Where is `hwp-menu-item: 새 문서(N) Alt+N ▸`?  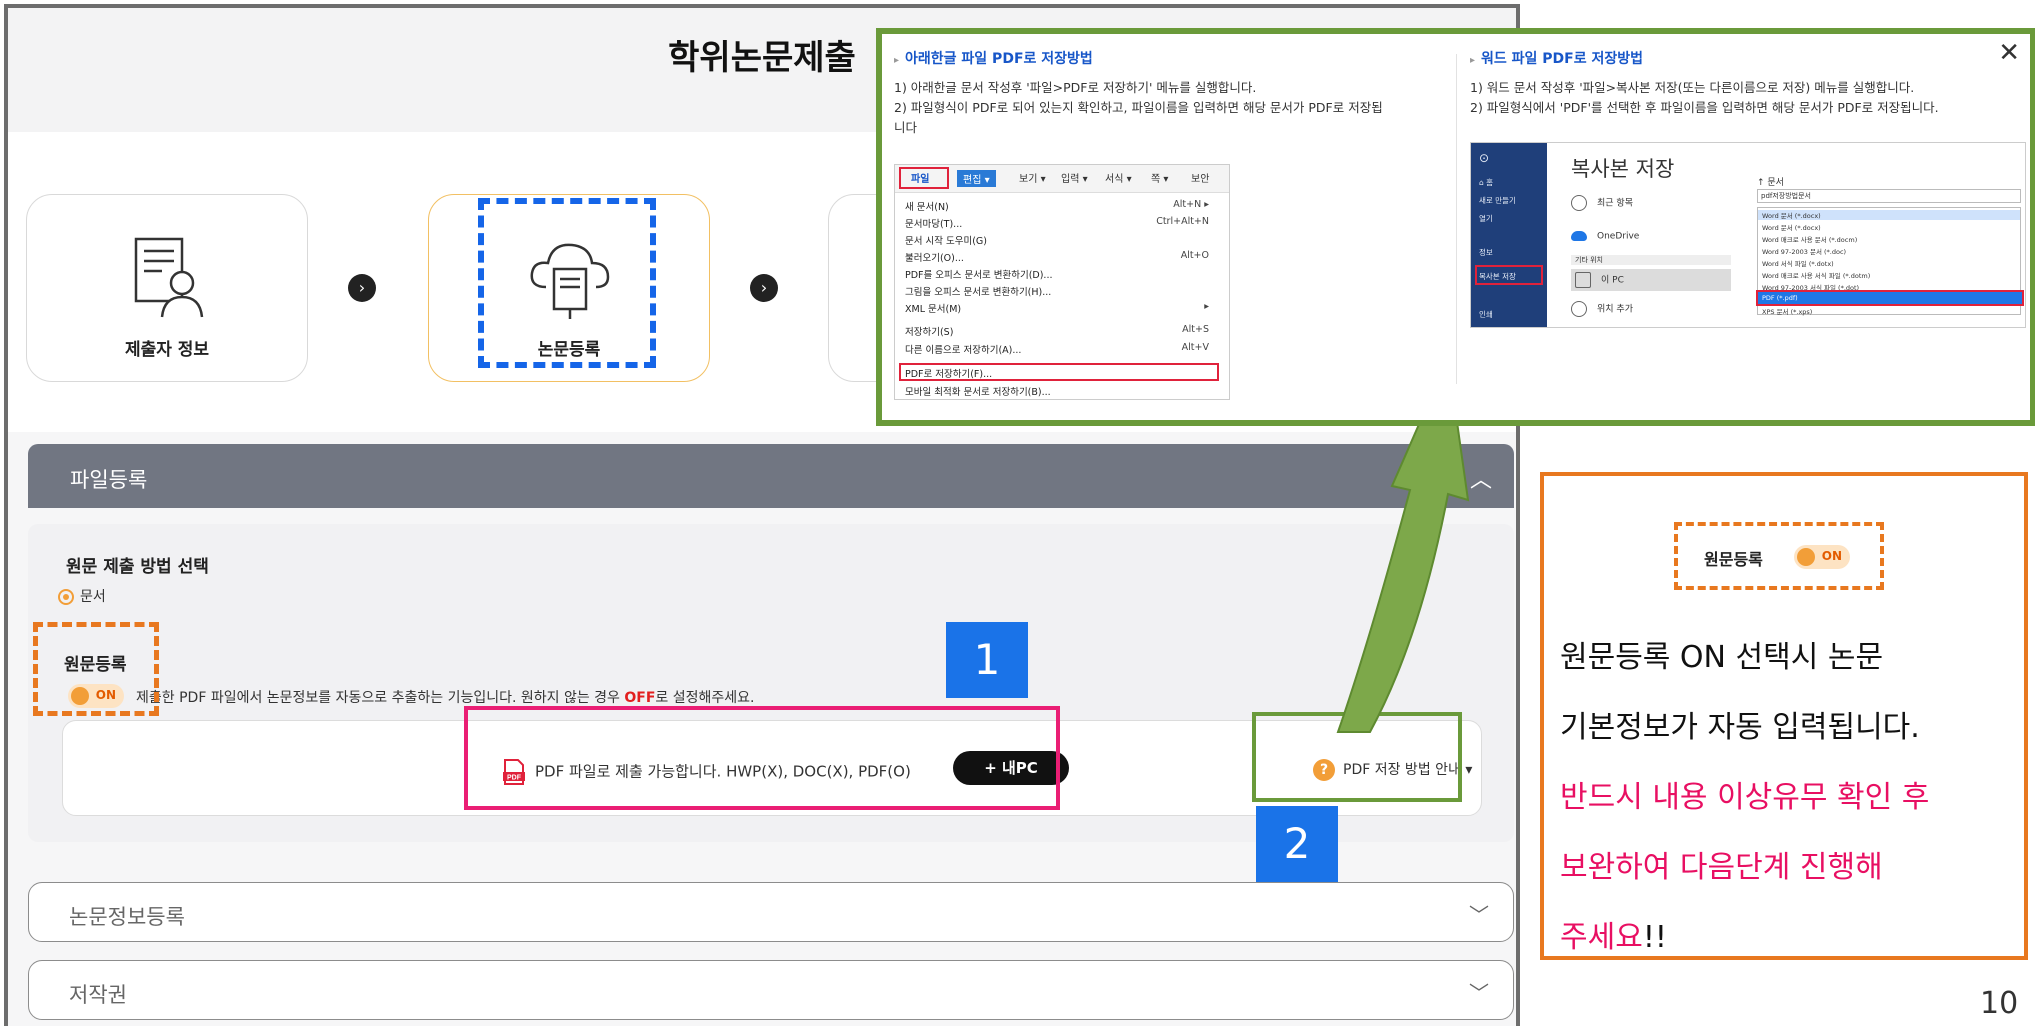 hwp-menu-item: 새 문서(N) Alt+N ▸ is located at coordinates (1057, 206).